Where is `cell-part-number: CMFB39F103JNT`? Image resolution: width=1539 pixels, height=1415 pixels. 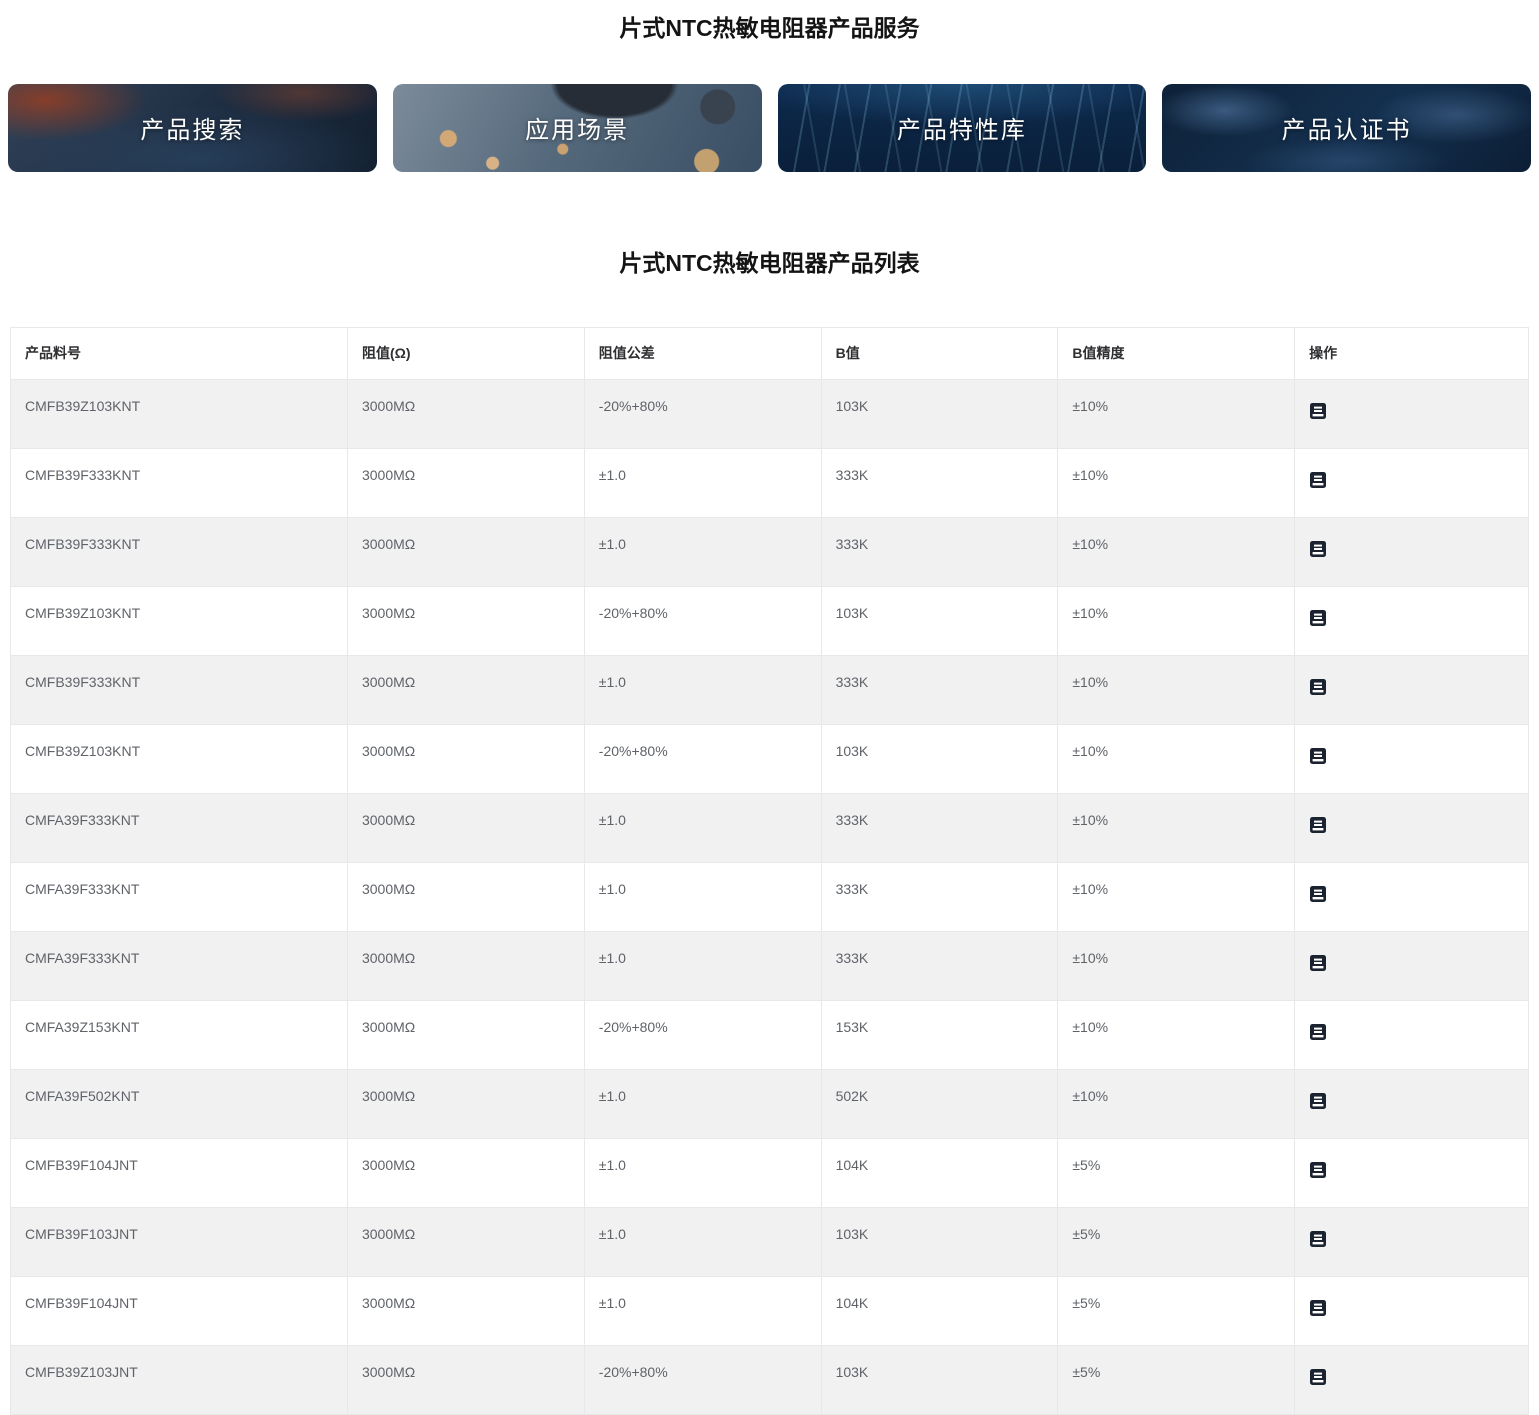
cell-part-number: CMFB39F103JNT is located at coordinates (179, 1241).